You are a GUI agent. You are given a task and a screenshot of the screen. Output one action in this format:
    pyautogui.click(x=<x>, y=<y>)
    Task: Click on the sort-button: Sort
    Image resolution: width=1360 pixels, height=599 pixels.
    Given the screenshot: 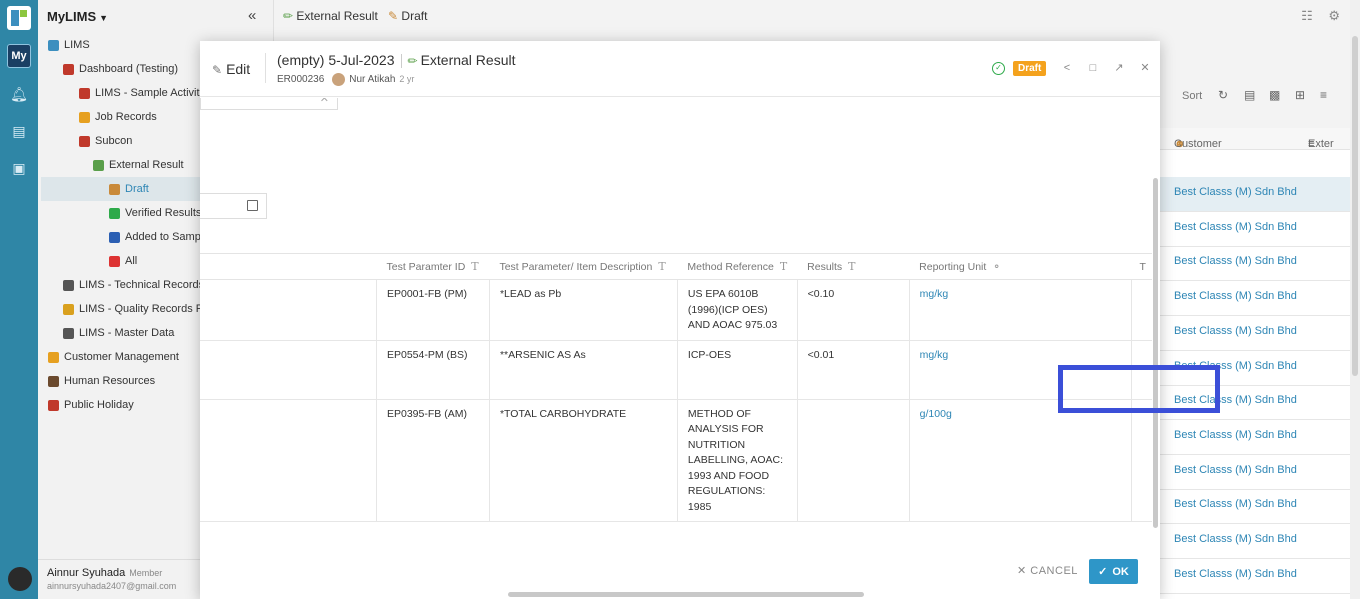 What is the action you would take?
    pyautogui.click(x=1192, y=96)
    